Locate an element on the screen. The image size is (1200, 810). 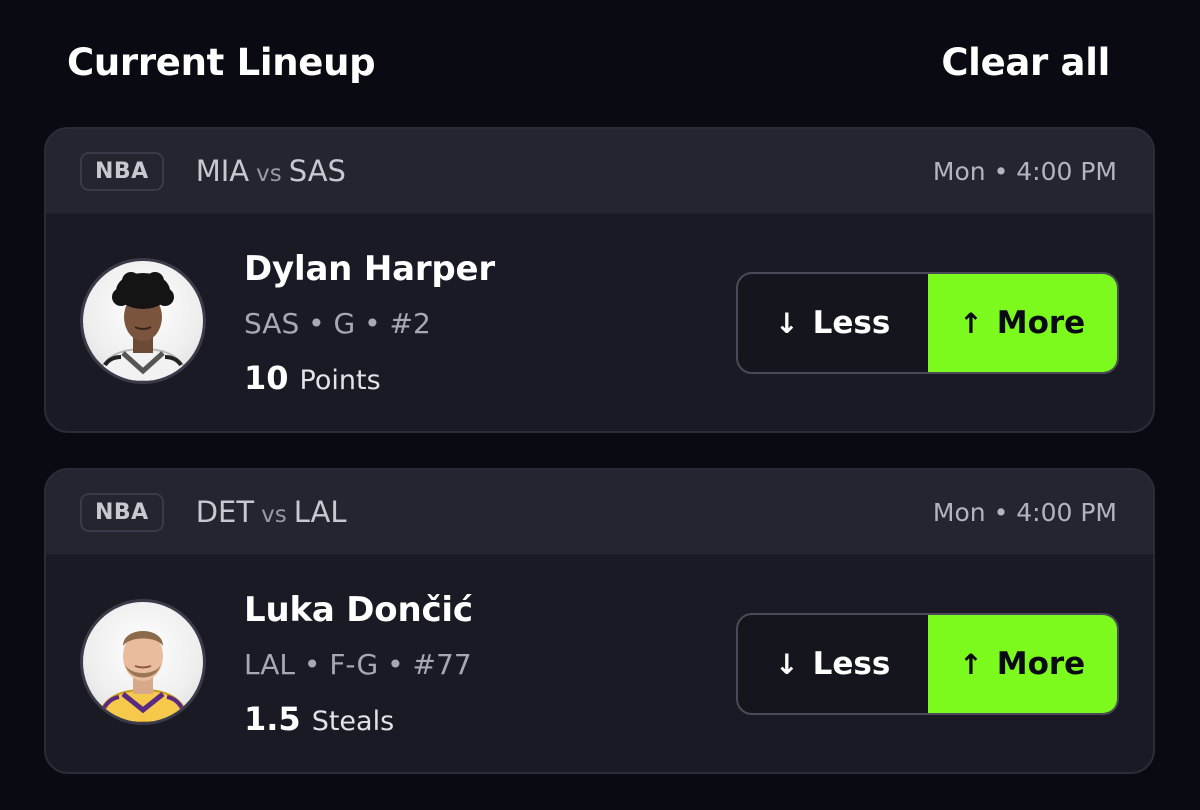
player-name: Luka Dončić is located at coordinates (358, 610).